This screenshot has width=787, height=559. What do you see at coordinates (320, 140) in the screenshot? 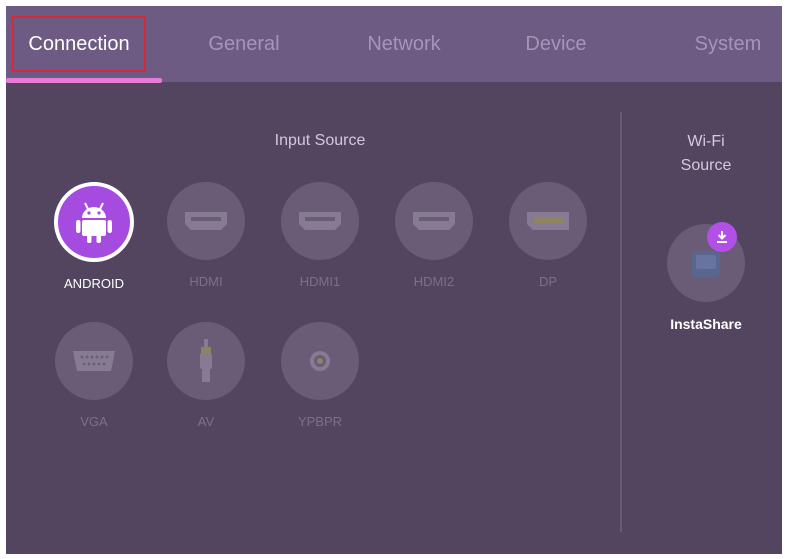
I see `input-source-title: Input Source` at bounding box center [320, 140].